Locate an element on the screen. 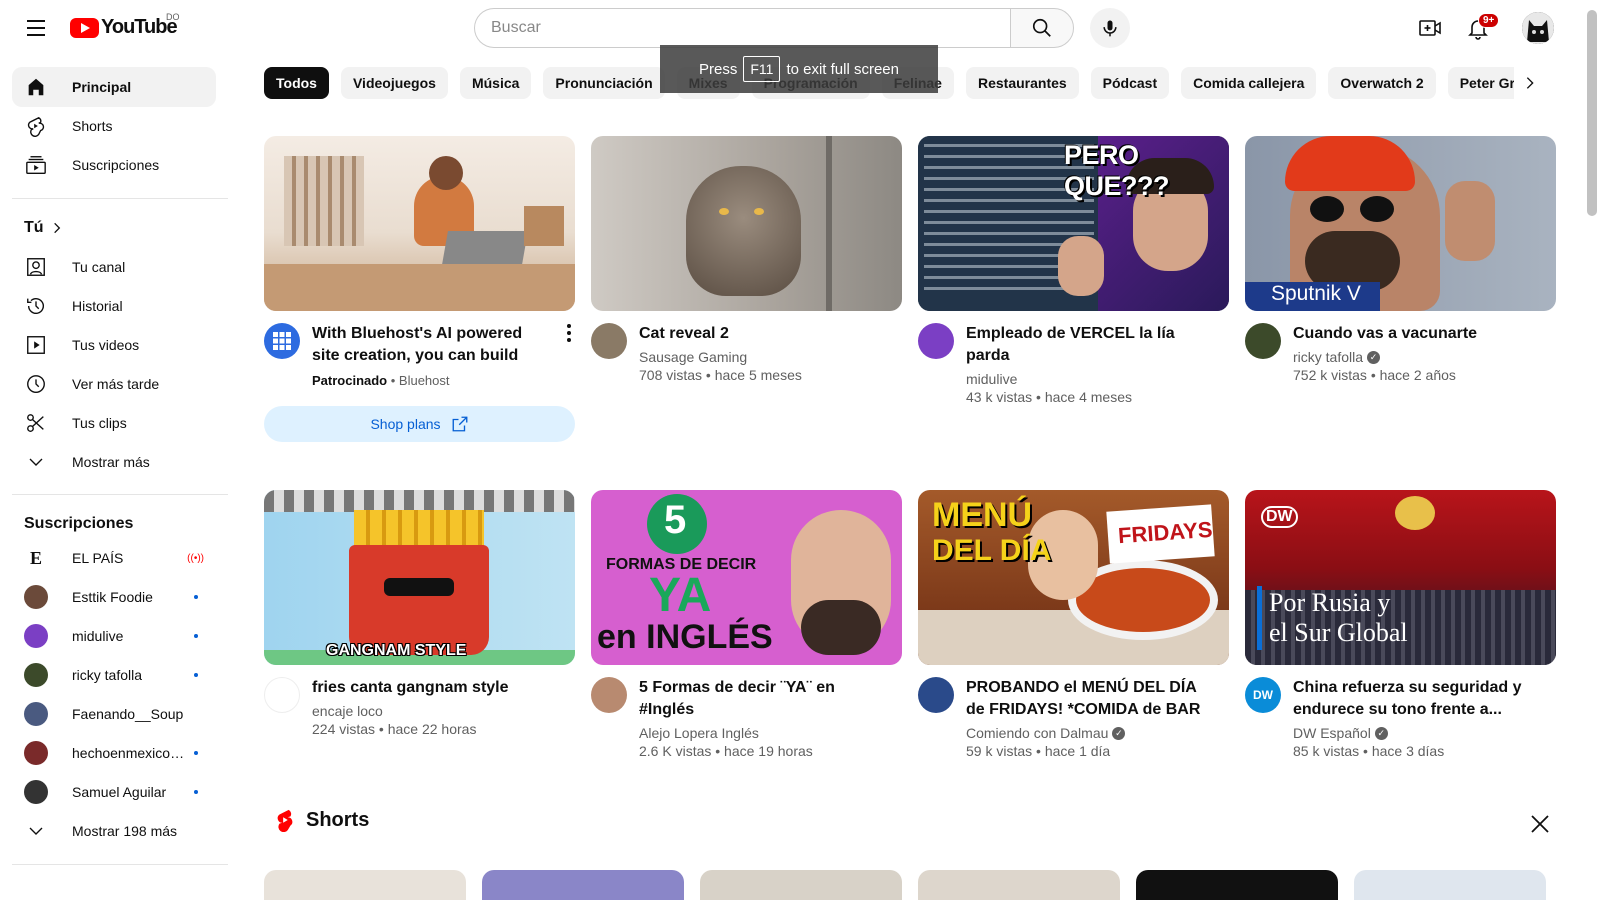 The image size is (1600, 900). more-options-icon is located at coordinates (569, 333).